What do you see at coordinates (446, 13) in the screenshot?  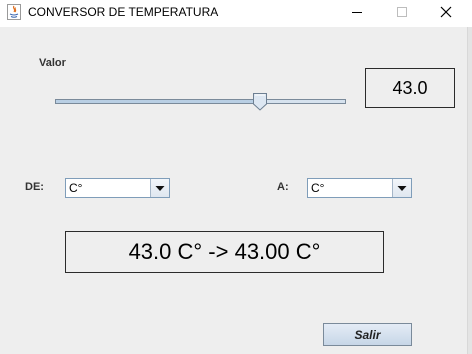 I see `close-icon` at bounding box center [446, 13].